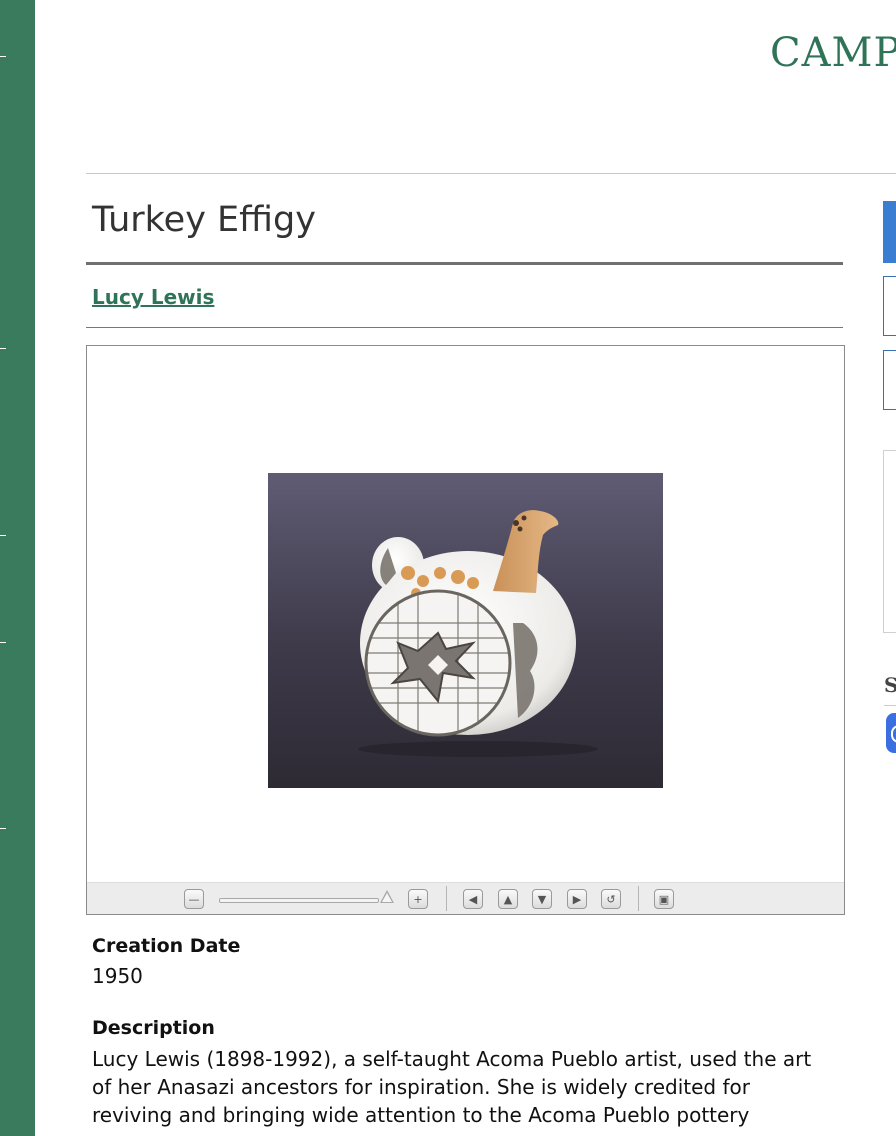  I want to click on site-brand: CAMP, so click(833, 53).